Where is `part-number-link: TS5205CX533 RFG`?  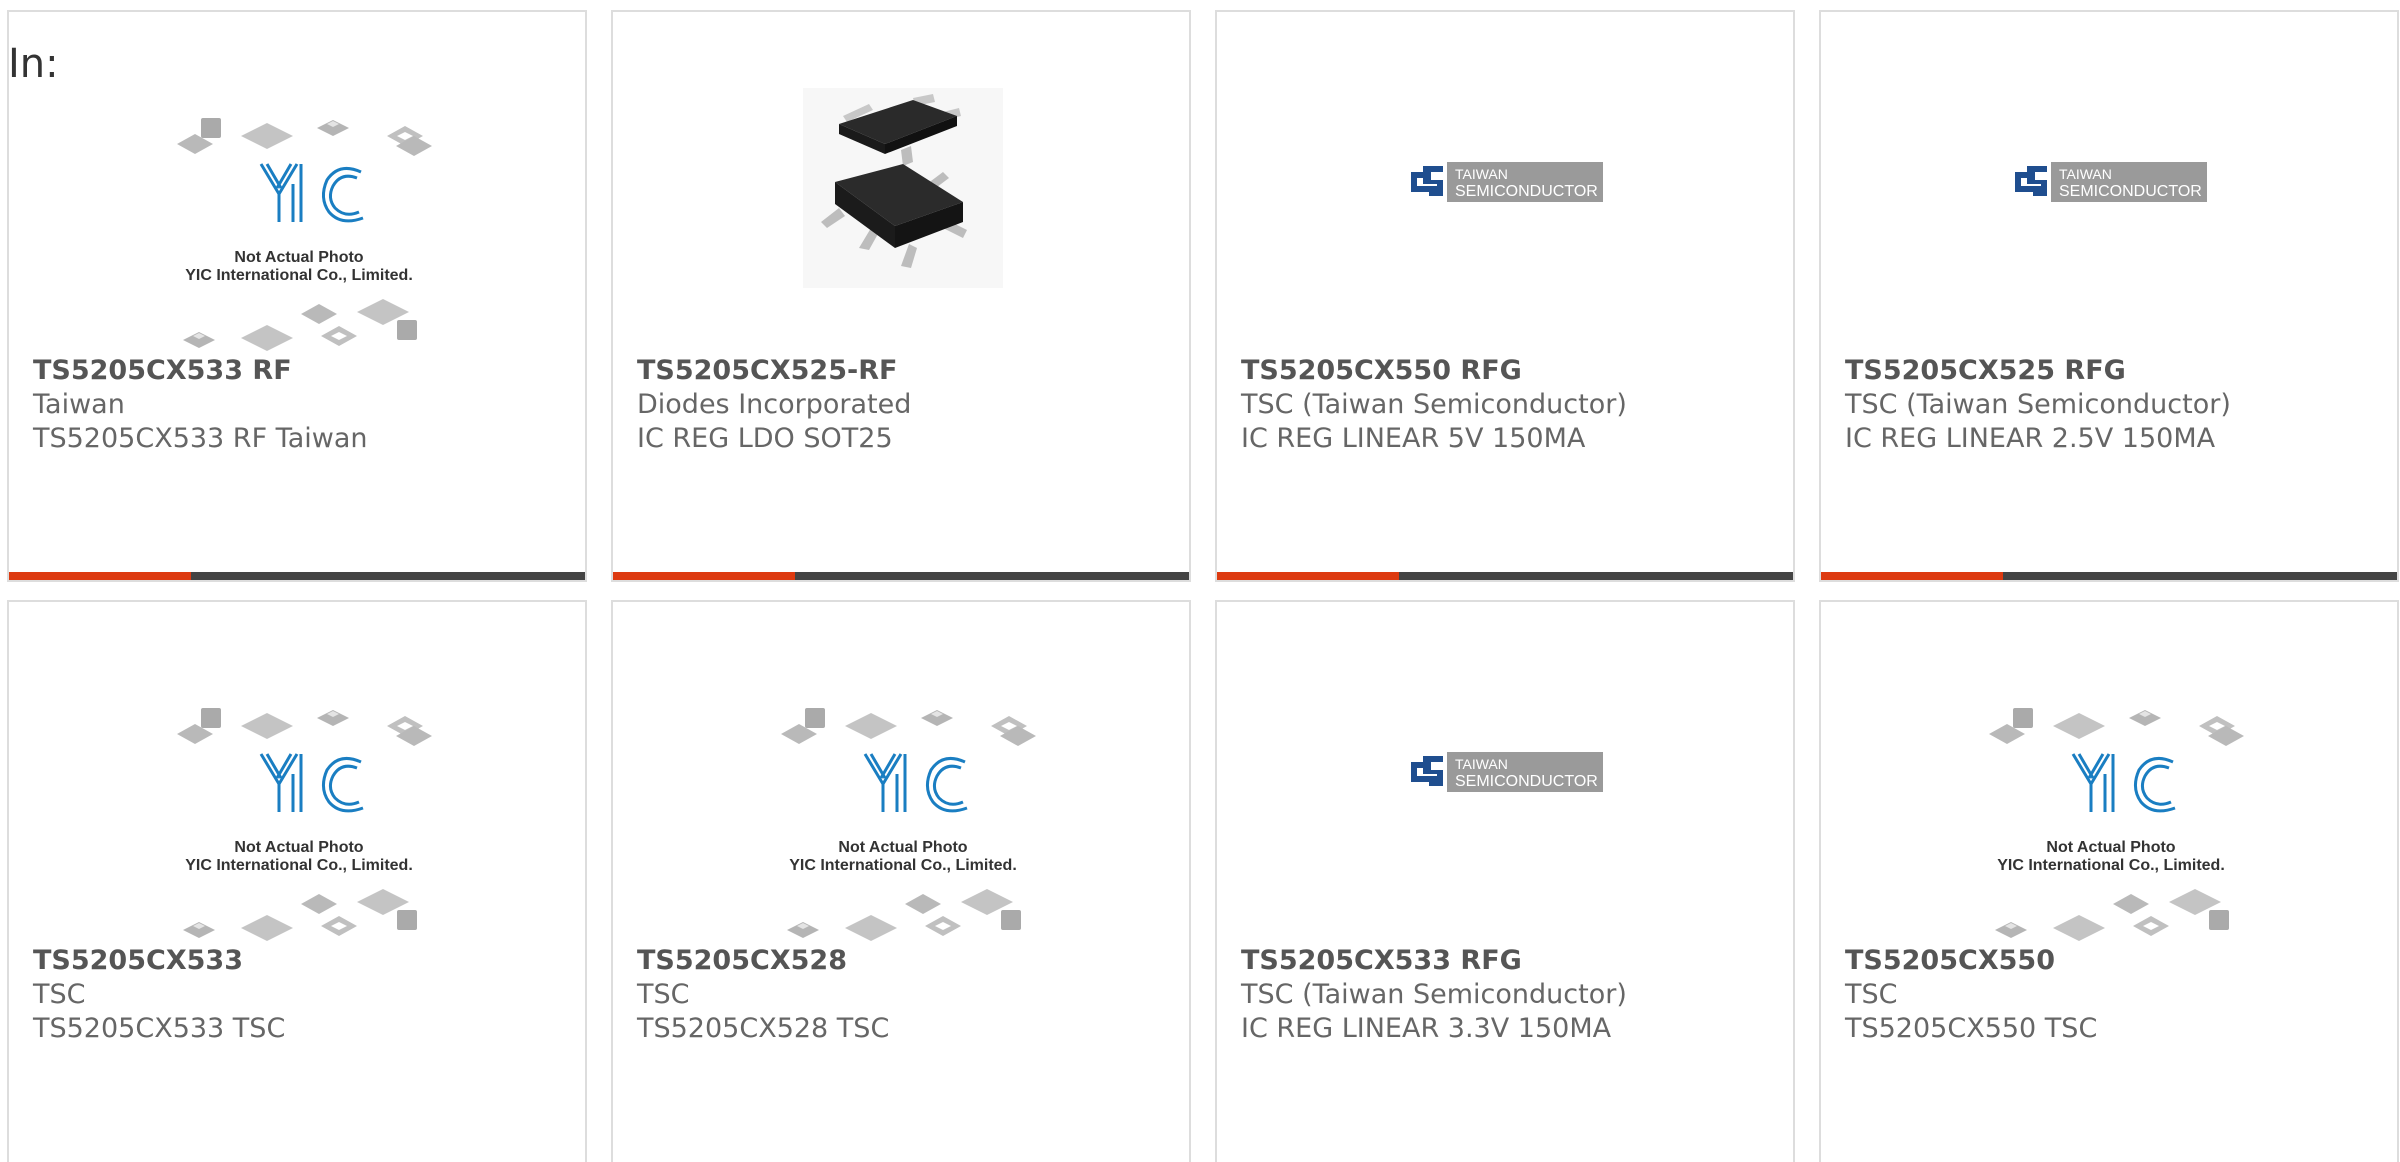 part-number-link: TS5205CX533 RFG is located at coordinates (1512, 961).